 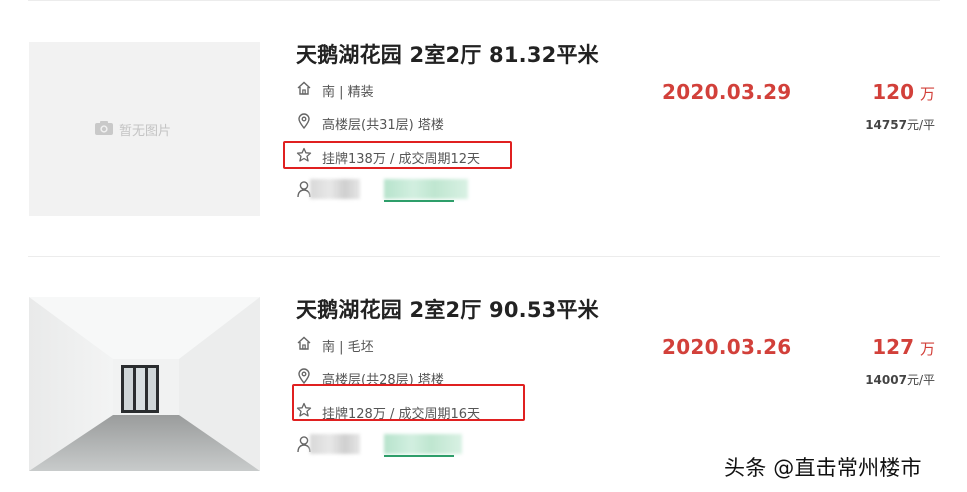 What do you see at coordinates (727, 347) in the screenshot?
I see `deal-date: 2020.03.26` at bounding box center [727, 347].